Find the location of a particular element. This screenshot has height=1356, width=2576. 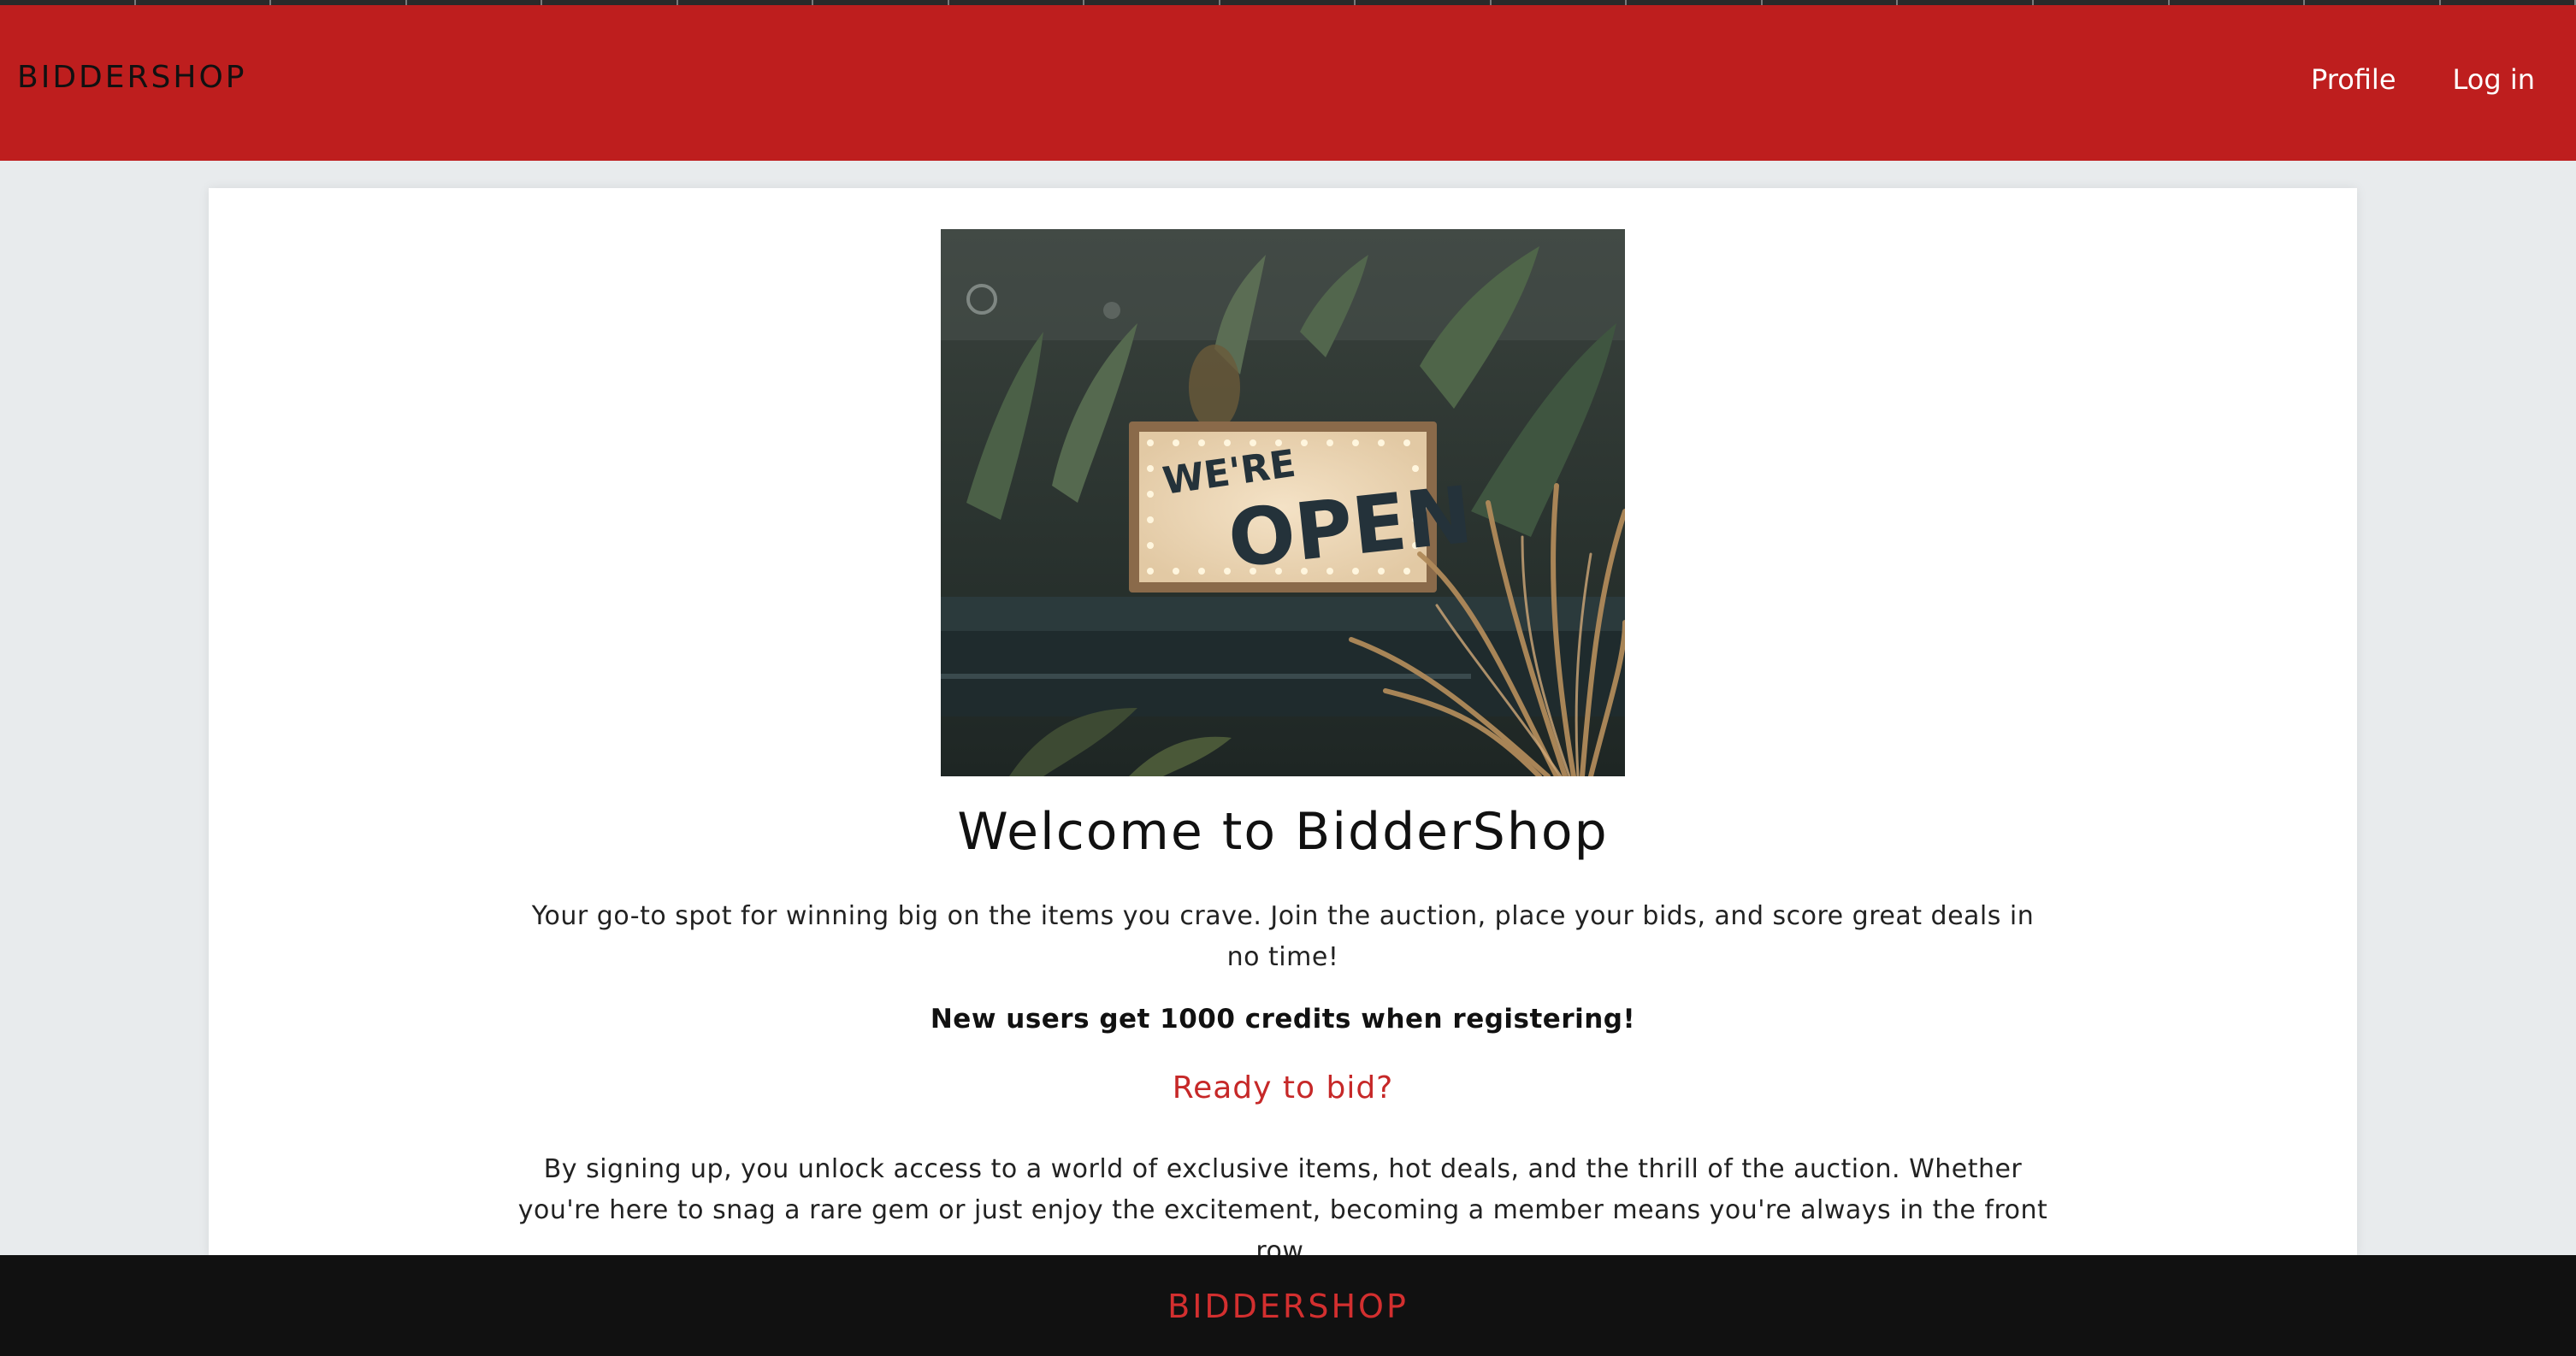

footer-brand: BIDDERSHOP is located at coordinates (1288, 1306).